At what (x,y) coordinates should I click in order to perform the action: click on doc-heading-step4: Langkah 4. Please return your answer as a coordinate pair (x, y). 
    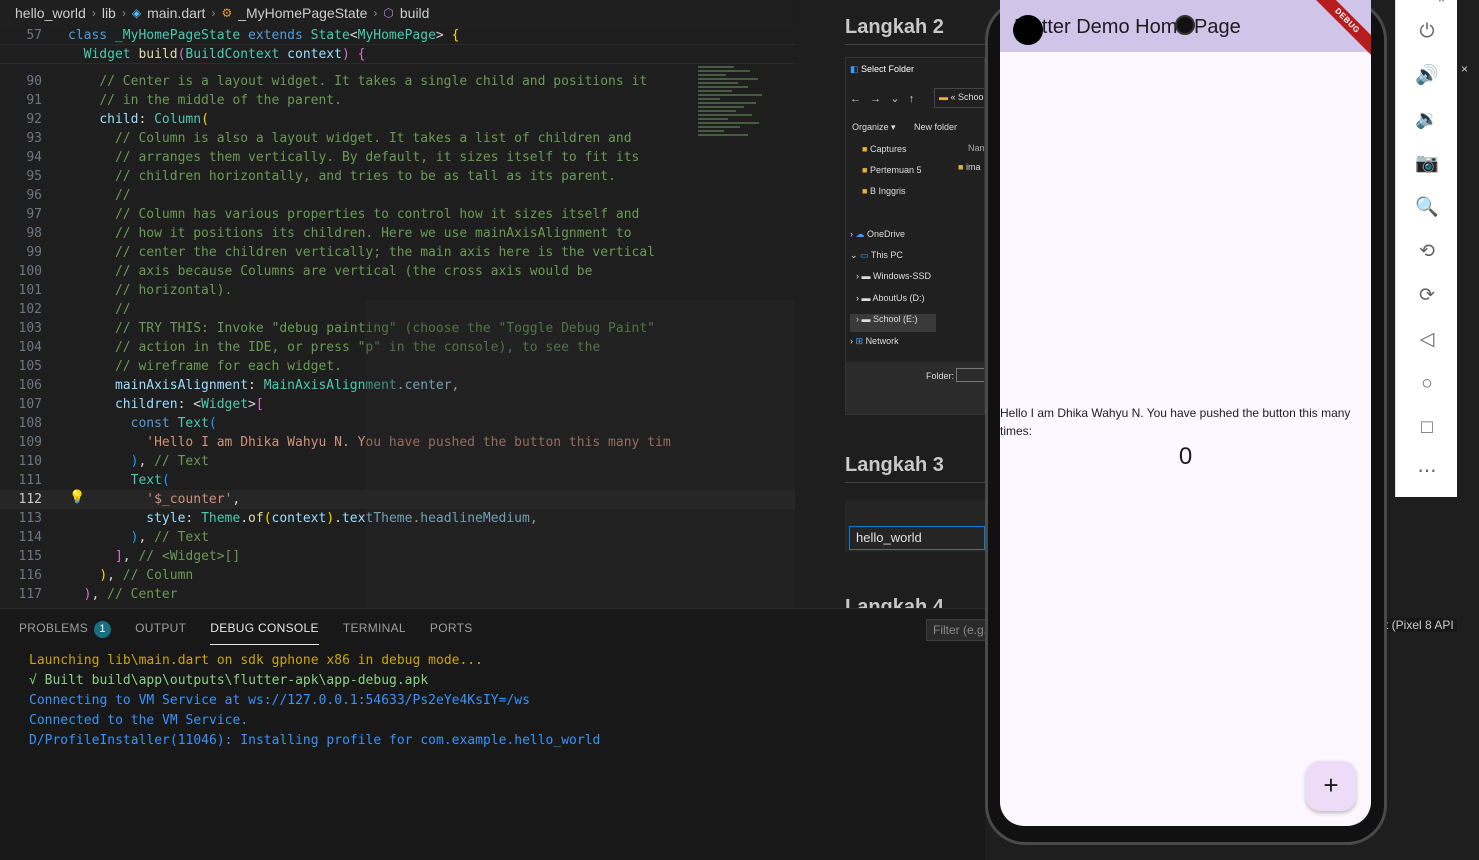
    Looking at the image, I should click on (894, 602).